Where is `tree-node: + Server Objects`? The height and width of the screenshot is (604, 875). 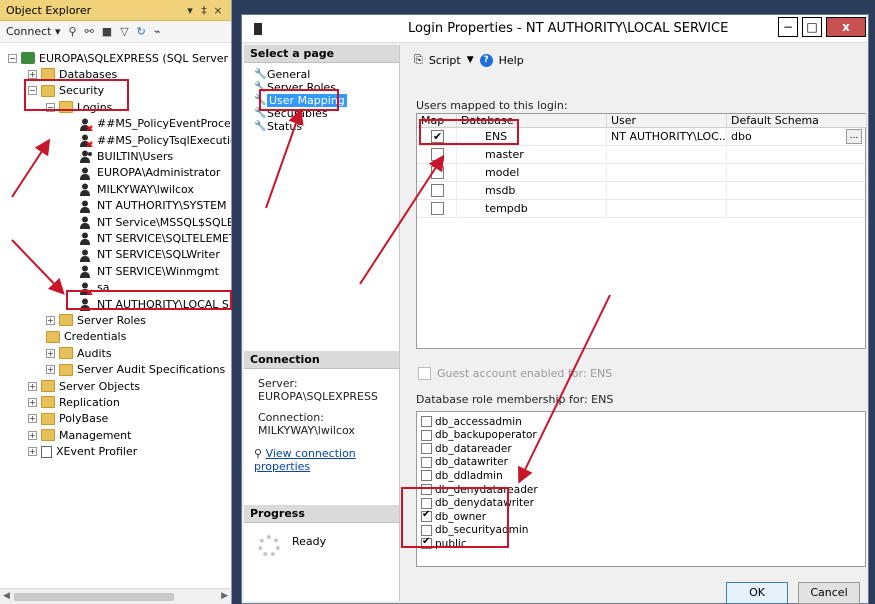 tree-node: + Server Objects is located at coordinates (84, 386).